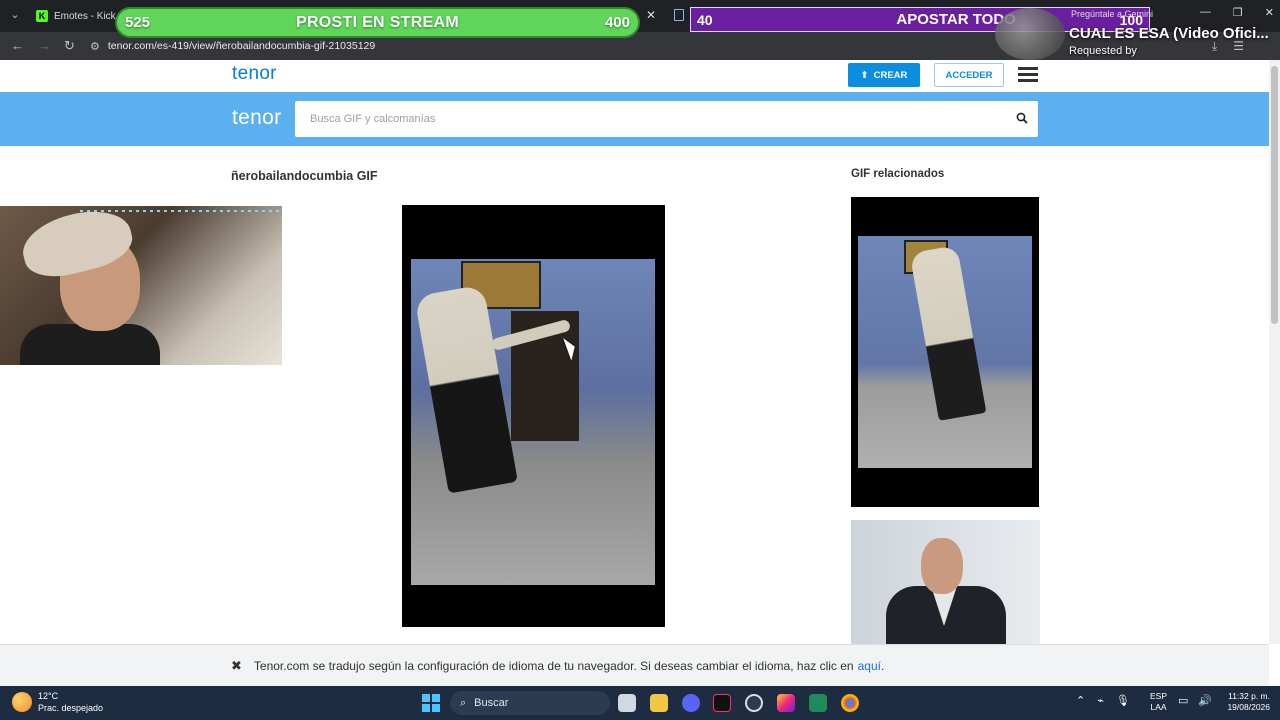 The height and width of the screenshot is (720, 1280). Describe the element at coordinates (141, 285) in the screenshot. I see `streamer-webcam` at that location.